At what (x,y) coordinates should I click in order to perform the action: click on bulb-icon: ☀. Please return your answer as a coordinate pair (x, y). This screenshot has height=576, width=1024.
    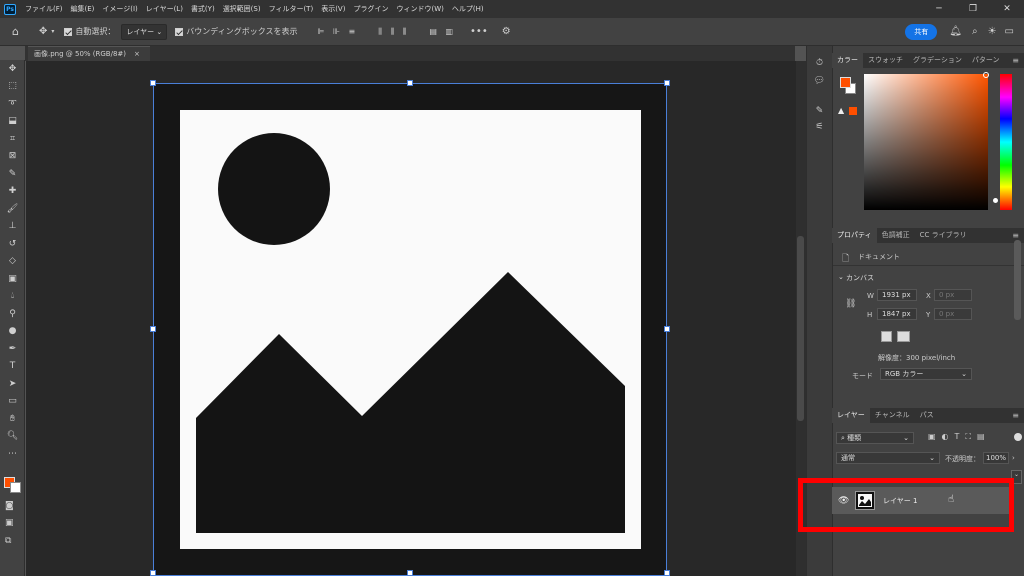
    Looking at the image, I should click on (992, 31).